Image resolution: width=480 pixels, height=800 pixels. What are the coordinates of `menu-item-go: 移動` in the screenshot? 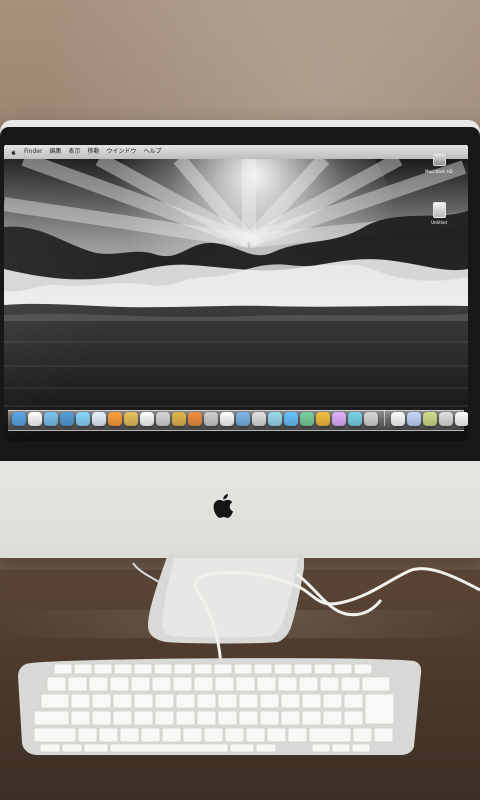 It's located at (93, 152).